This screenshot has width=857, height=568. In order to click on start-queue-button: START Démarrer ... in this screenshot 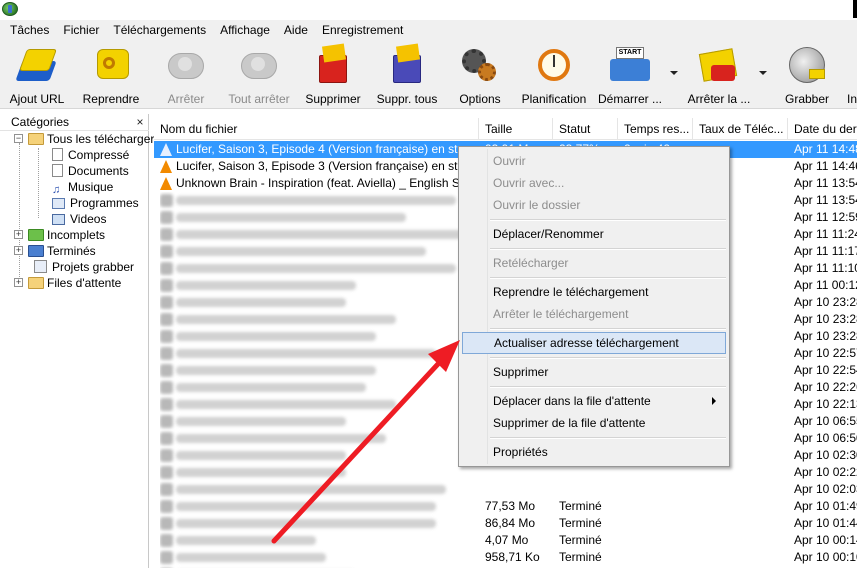, I will do `click(630, 74)`.